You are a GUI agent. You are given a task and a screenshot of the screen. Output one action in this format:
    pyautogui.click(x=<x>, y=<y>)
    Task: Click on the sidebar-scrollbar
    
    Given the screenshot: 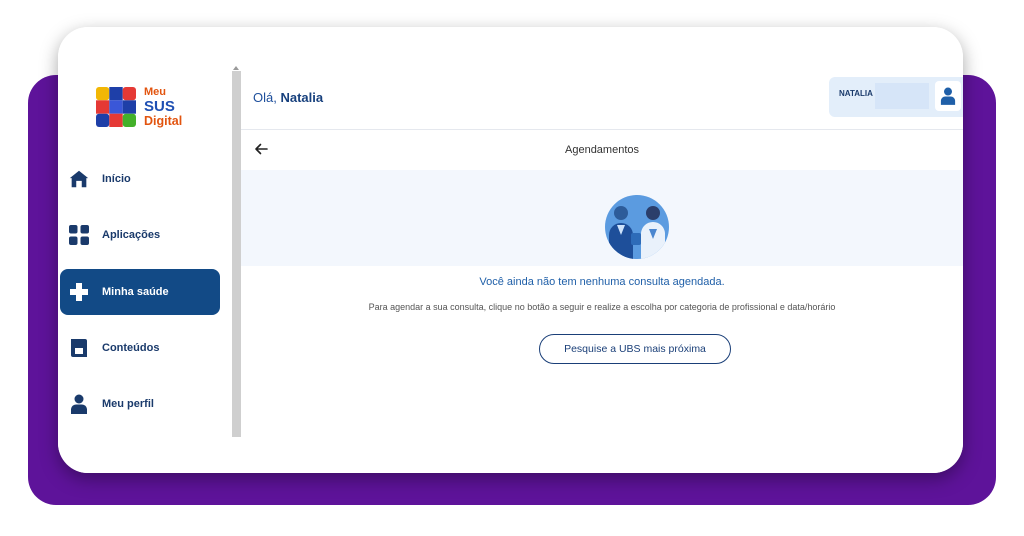 What is the action you would take?
    pyautogui.click(x=236, y=251)
    